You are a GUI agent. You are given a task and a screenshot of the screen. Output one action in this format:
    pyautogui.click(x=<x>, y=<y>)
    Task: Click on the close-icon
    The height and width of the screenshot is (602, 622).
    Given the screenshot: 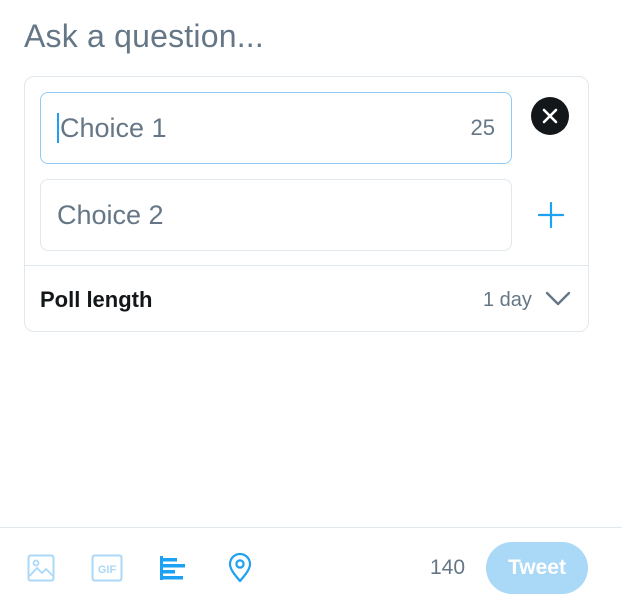 What is the action you would take?
    pyautogui.click(x=550, y=116)
    